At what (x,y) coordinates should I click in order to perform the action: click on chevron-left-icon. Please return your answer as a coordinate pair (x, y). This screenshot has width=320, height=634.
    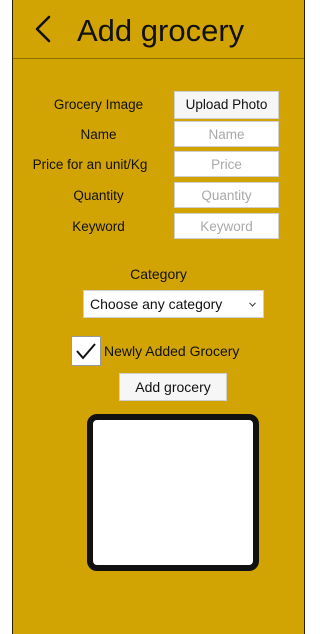
    Looking at the image, I should click on (43, 29).